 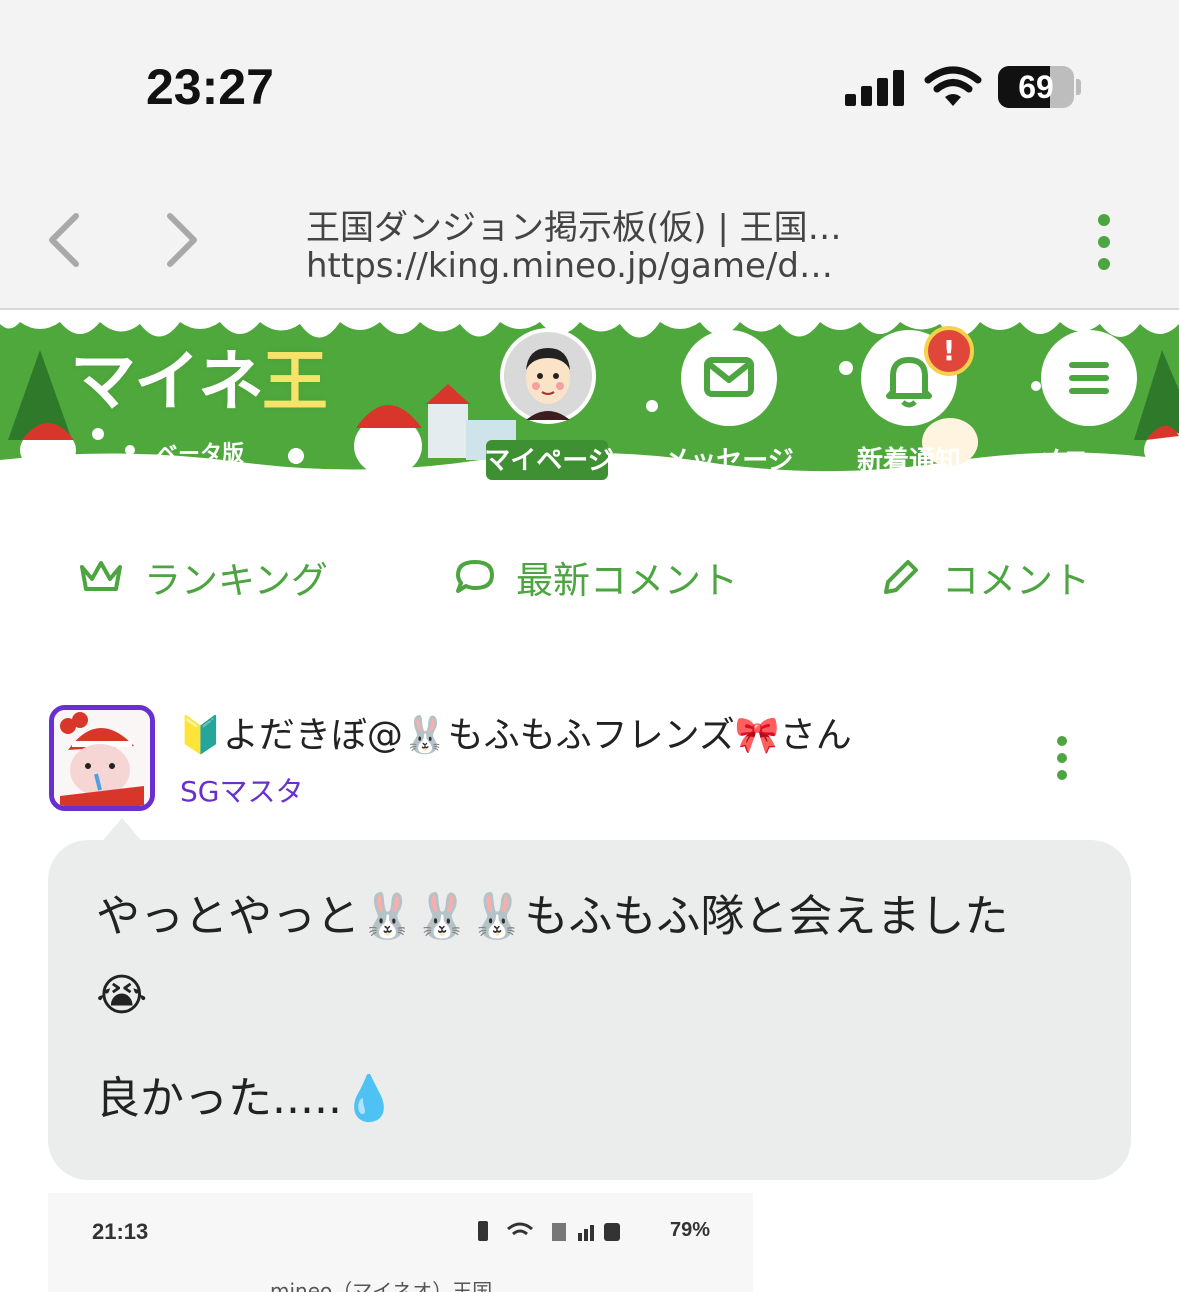 I want to click on cellular-signal-icon, so click(x=874, y=88).